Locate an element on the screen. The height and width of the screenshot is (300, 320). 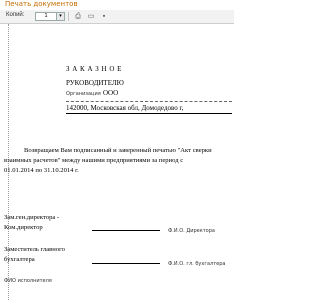
window-title: Печать документов is located at coordinates (41, 4).